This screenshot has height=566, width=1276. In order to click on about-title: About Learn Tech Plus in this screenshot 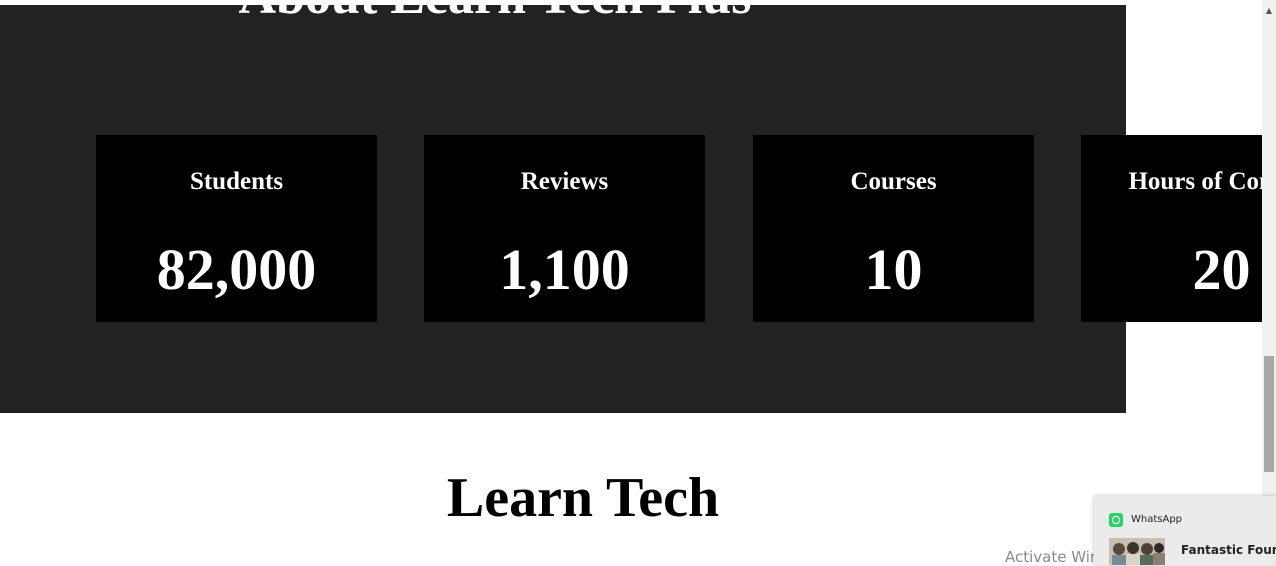, I will do `click(495, 13)`.